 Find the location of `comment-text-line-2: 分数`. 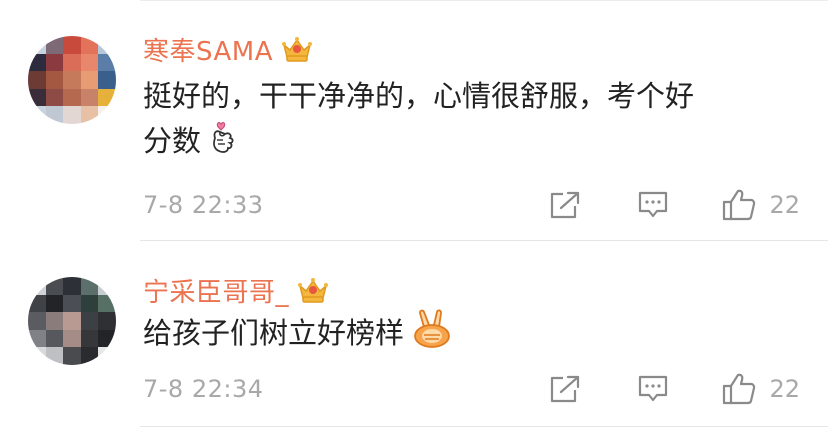

comment-text-line-2: 分数 is located at coordinates (468, 143).